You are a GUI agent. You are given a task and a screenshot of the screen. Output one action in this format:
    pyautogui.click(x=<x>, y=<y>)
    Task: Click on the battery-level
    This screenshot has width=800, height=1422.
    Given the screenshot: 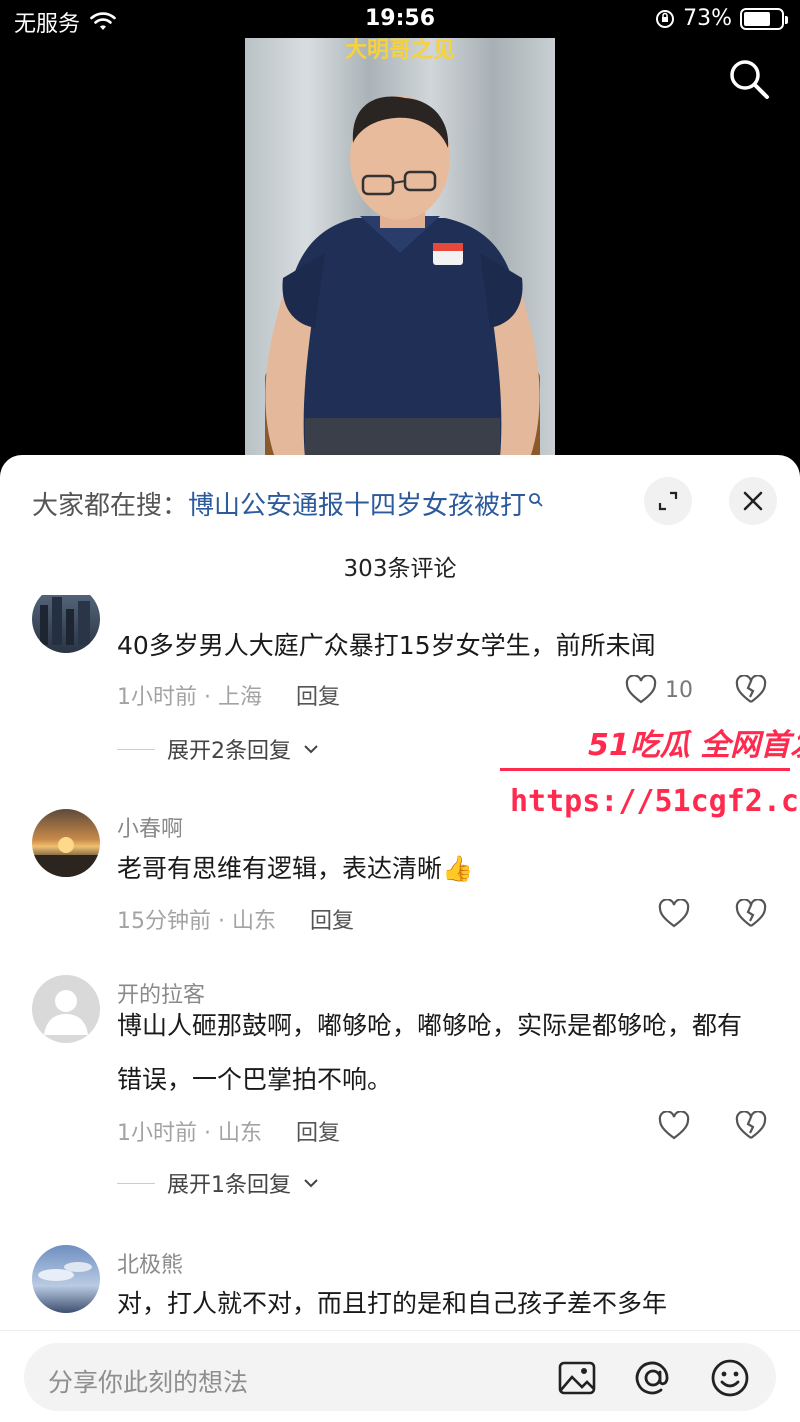 What is the action you would take?
    pyautogui.click(x=757, y=18)
    